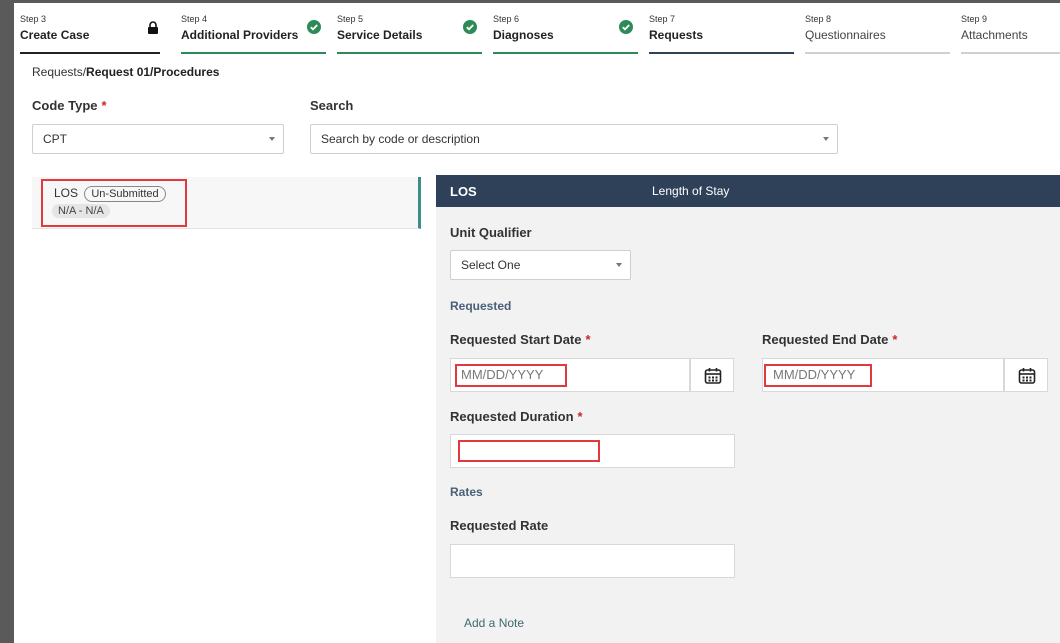 This screenshot has width=1060, height=643. I want to click on code-type-label-text: Code Type, so click(65, 105).